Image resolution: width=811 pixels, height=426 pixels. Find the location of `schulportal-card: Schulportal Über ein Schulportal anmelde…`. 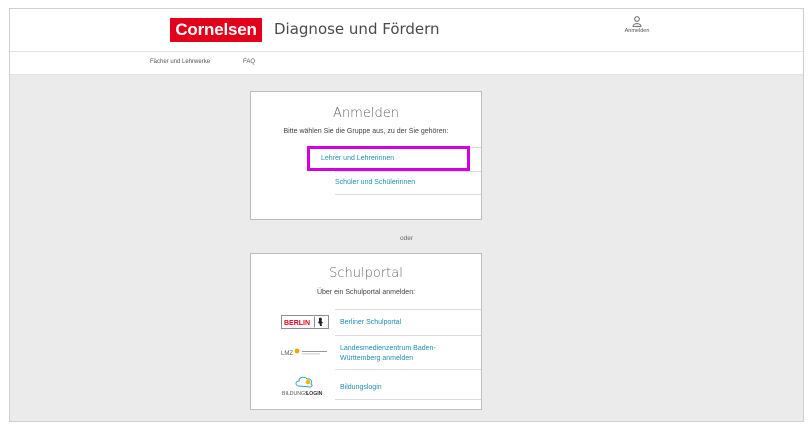

schulportal-card: Schulportal Über ein Schulportal anmelde… is located at coordinates (366, 331).